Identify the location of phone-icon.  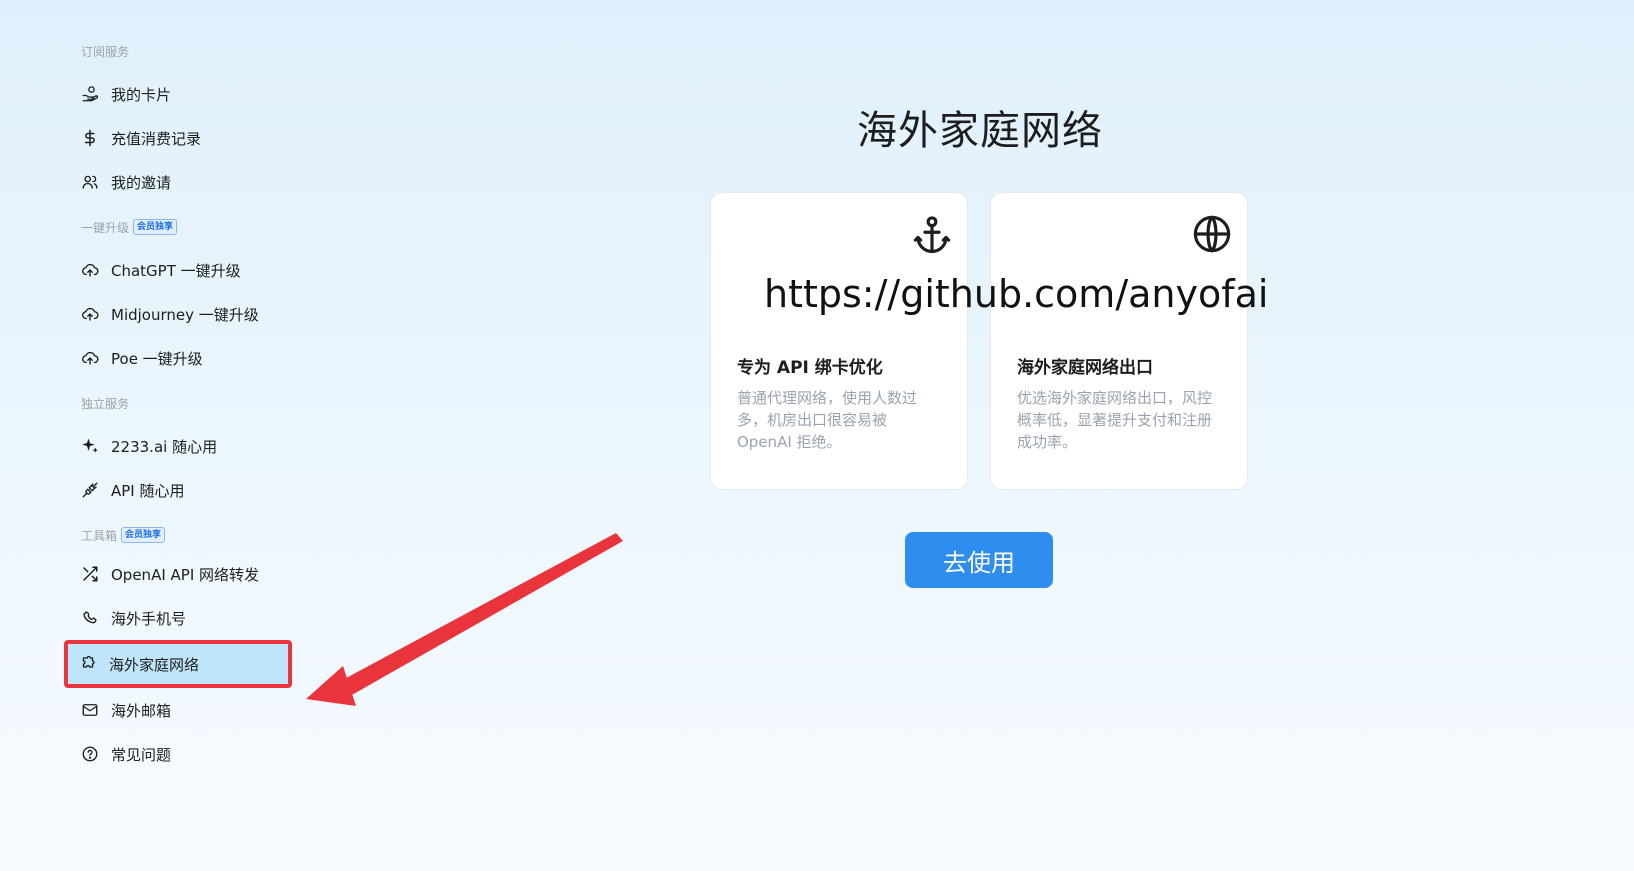
(90, 618).